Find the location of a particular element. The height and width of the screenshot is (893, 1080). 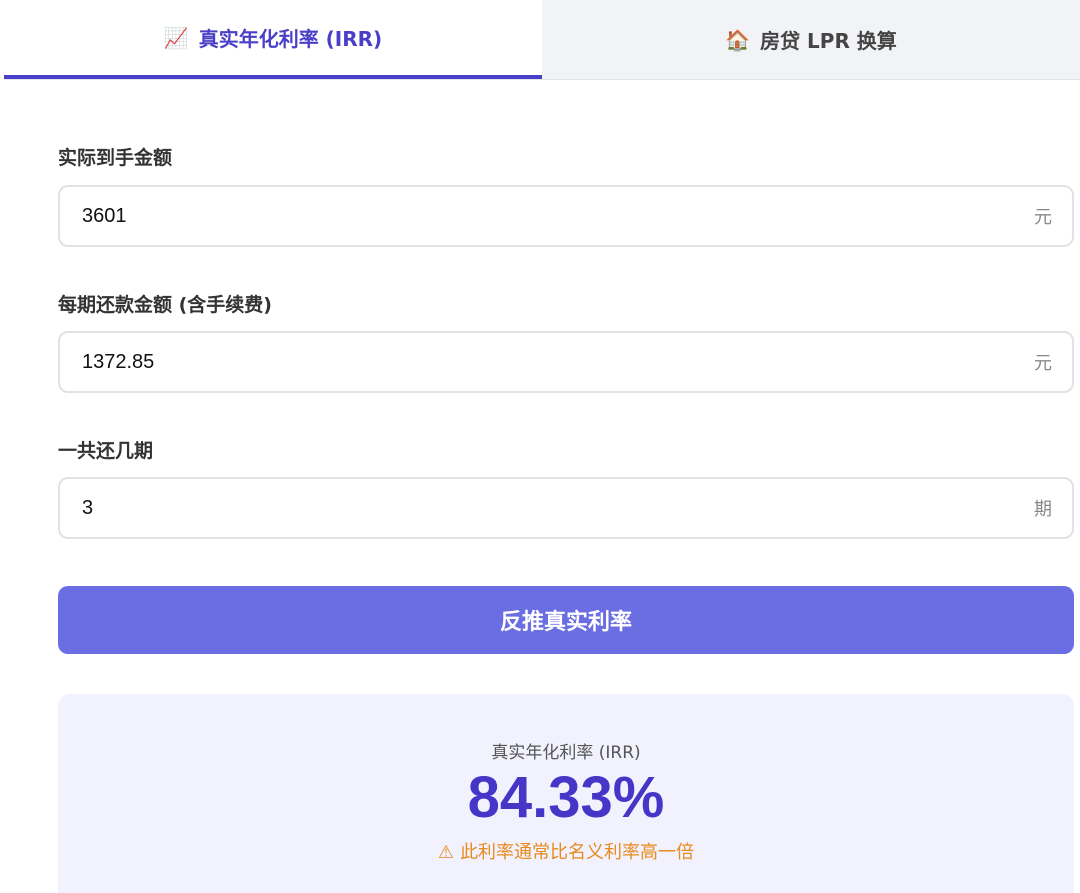

result-warning: ⚠ 此利率通常比名义利率高一倍 is located at coordinates (566, 851).